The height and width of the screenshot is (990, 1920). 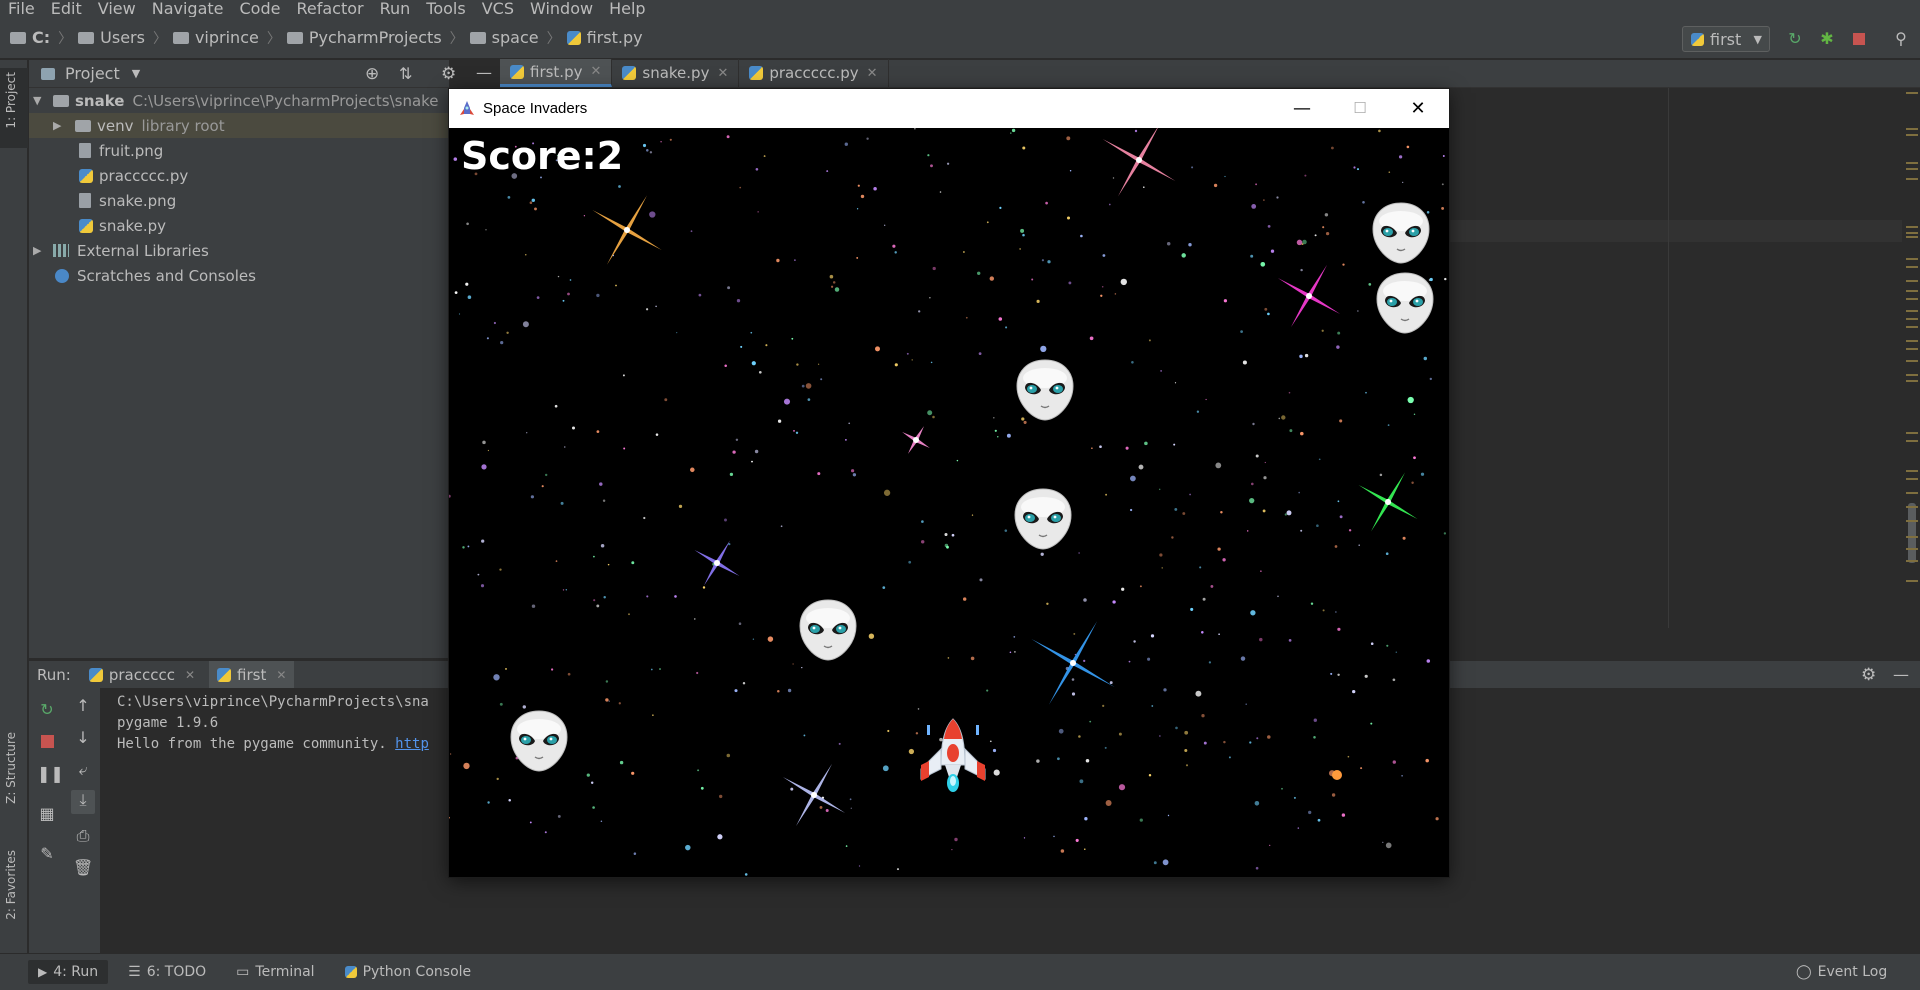 What do you see at coordinates (83, 738) in the screenshot?
I see `down-arrow-icon: ↓` at bounding box center [83, 738].